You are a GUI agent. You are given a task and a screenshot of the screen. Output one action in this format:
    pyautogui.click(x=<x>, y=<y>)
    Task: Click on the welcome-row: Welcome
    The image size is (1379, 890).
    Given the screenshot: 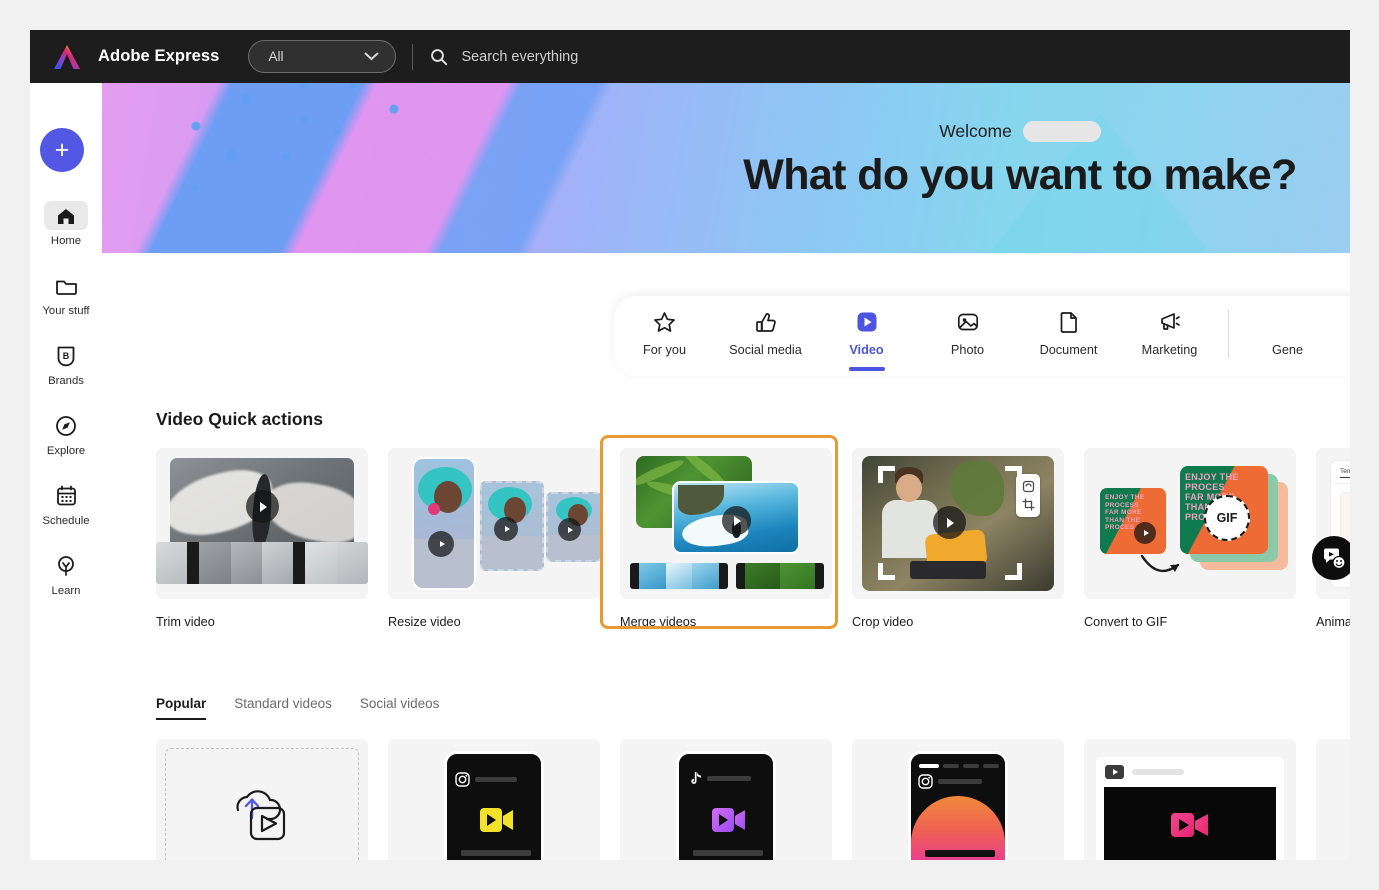 What is the action you would take?
    pyautogui.click(x=1020, y=131)
    